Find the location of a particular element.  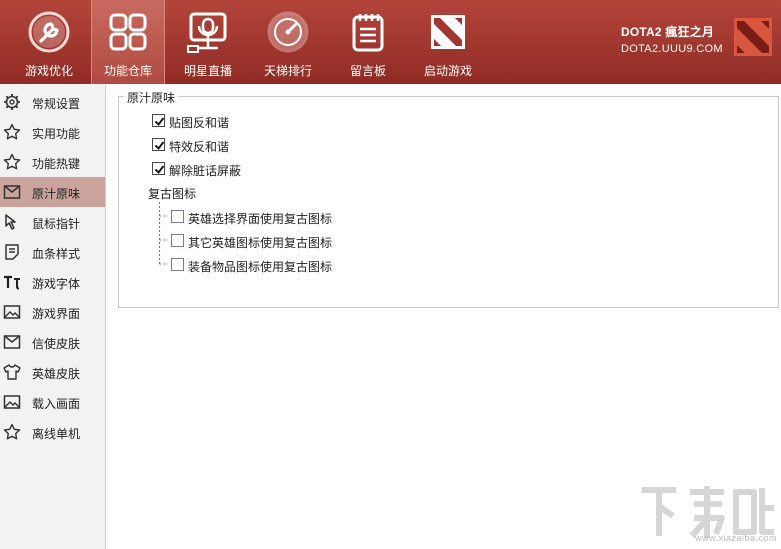

sidebar-item-health-bar: 血条样式 is located at coordinates (52, 252).